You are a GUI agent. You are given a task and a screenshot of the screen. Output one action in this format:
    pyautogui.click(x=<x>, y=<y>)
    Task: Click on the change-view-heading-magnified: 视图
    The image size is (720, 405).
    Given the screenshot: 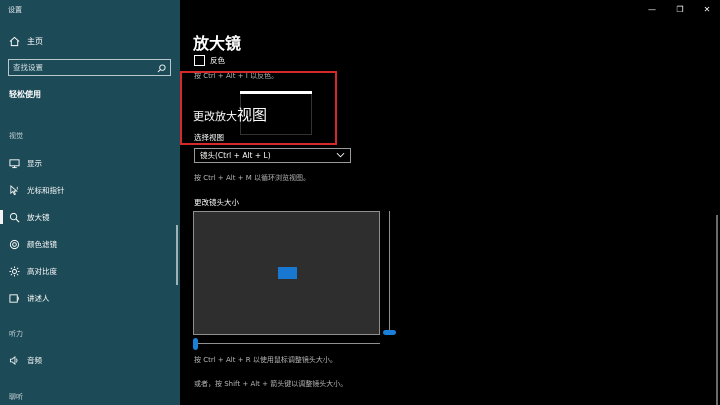 What is the action you would take?
    pyautogui.click(x=252, y=115)
    